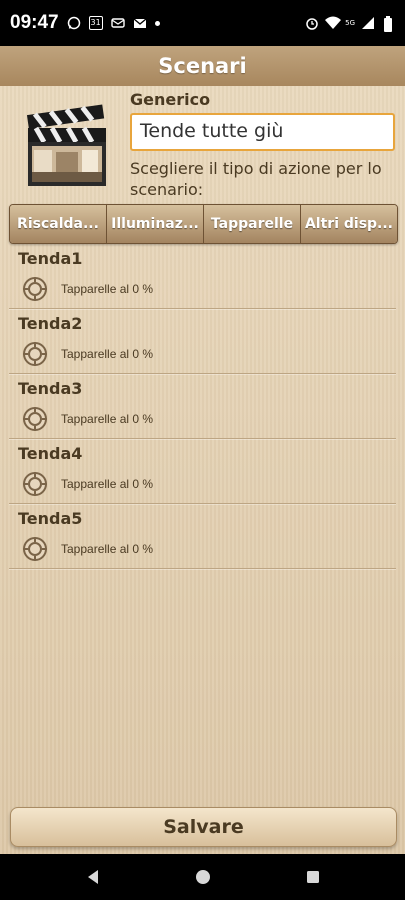 This screenshot has width=405, height=900. I want to click on device-name: Tenda4, so click(50, 453).